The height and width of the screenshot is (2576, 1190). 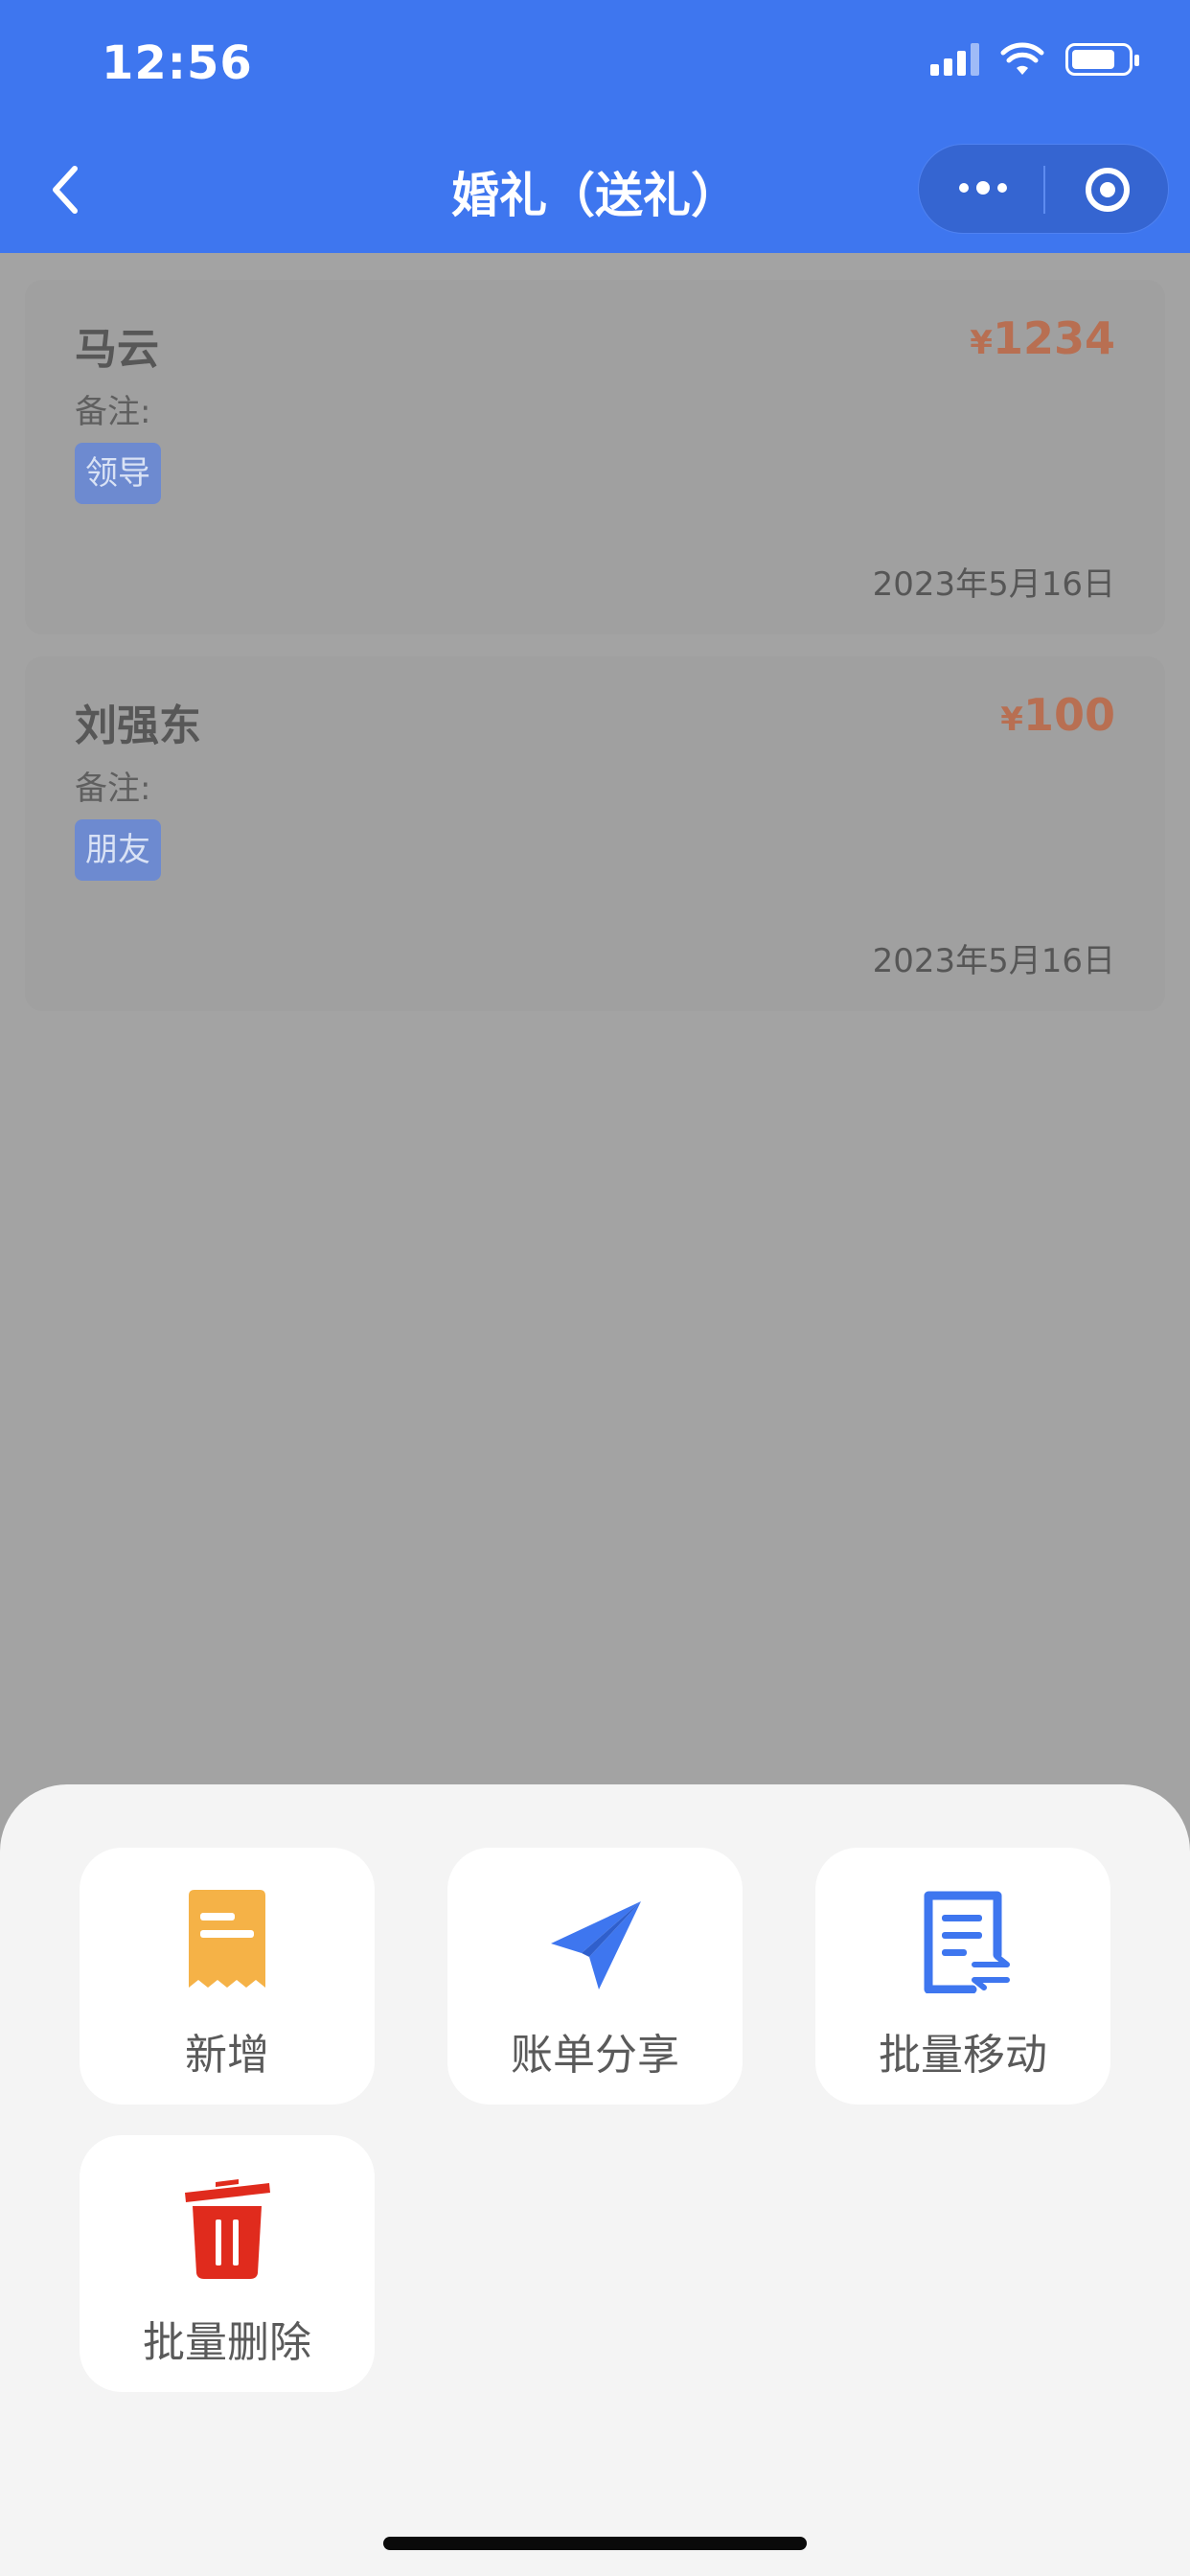 What do you see at coordinates (983, 188) in the screenshot?
I see `more-button` at bounding box center [983, 188].